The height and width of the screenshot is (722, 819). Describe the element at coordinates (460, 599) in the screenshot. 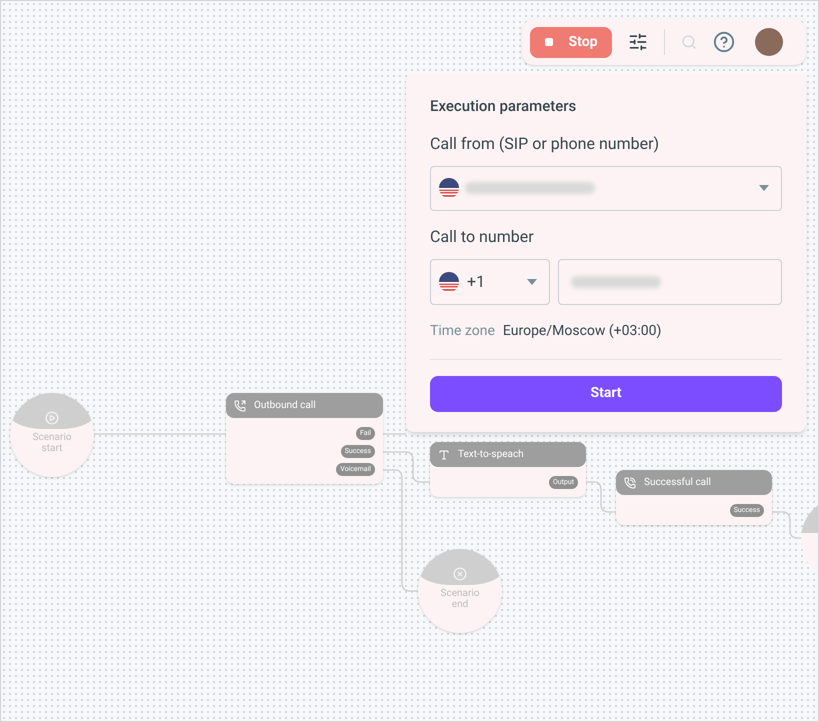

I see `node-label: Scenario end` at that location.